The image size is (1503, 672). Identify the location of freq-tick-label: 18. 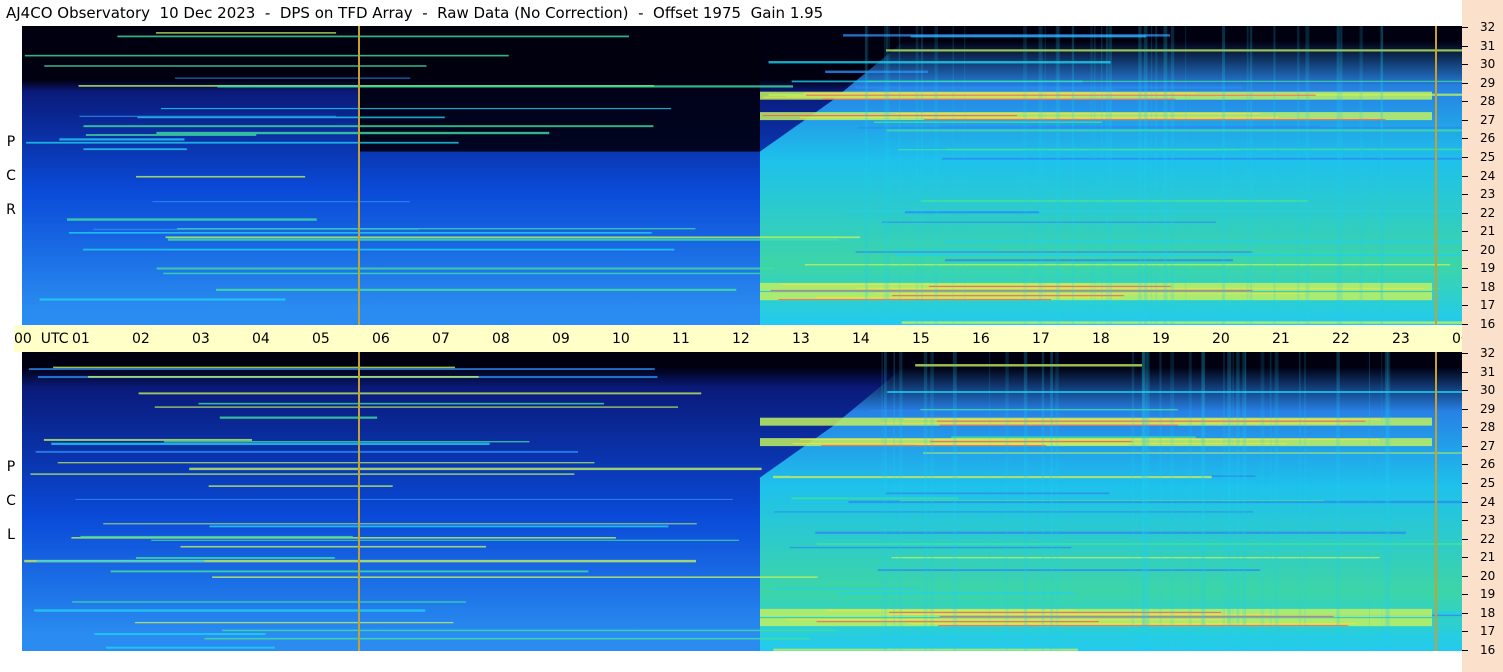
(1488, 286).